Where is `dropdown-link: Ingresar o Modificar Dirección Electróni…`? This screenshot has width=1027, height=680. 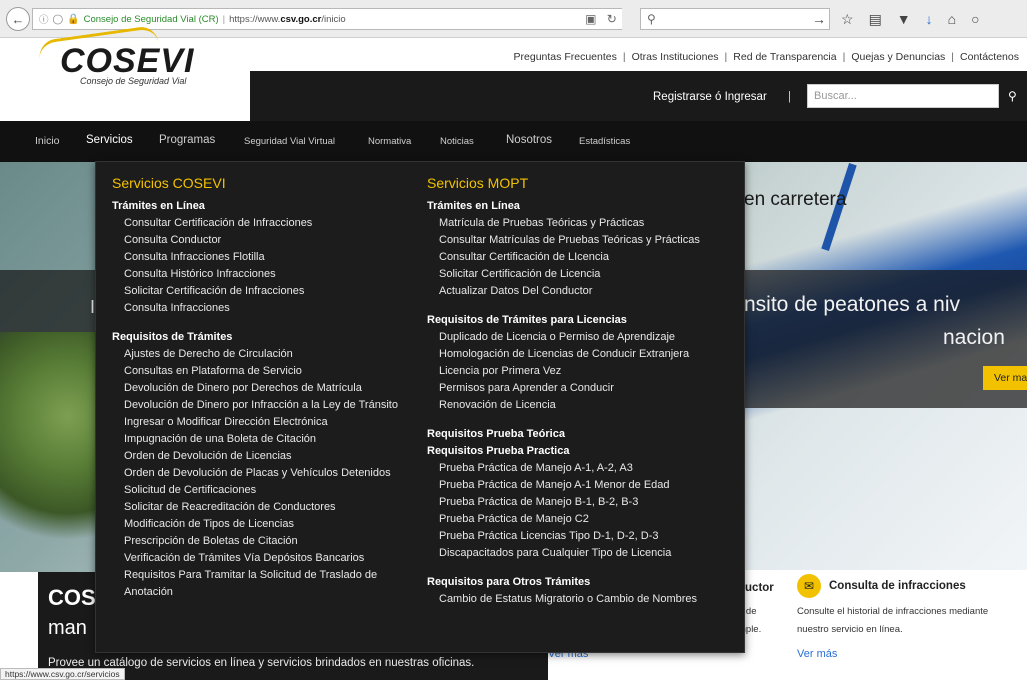
dropdown-link: Ingresar o Modificar Dirección Electróni… is located at coordinates (262, 422).